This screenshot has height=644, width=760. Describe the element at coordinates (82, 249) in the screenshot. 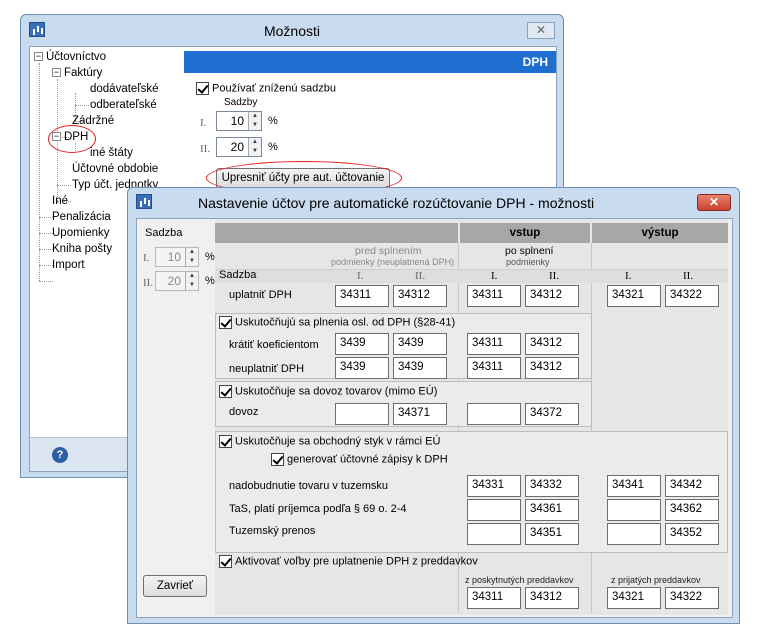

I see `tree-item-kniha-posty: Kniha pošty` at that location.